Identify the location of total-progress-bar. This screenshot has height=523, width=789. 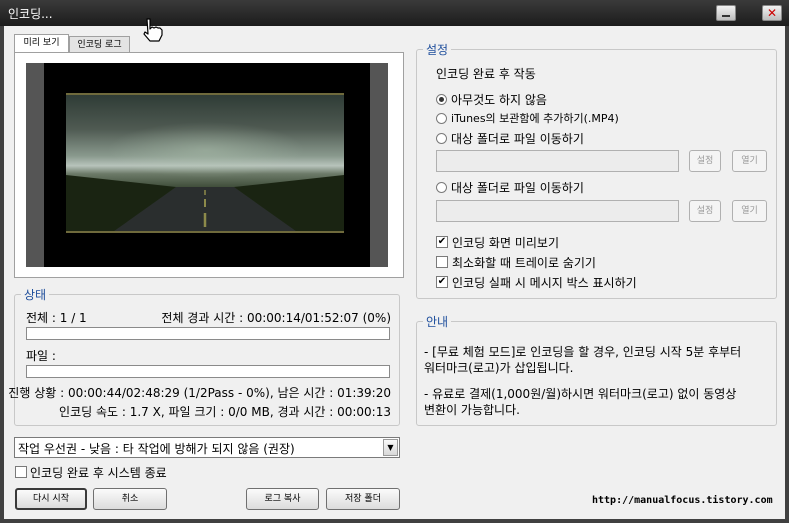
(208, 333).